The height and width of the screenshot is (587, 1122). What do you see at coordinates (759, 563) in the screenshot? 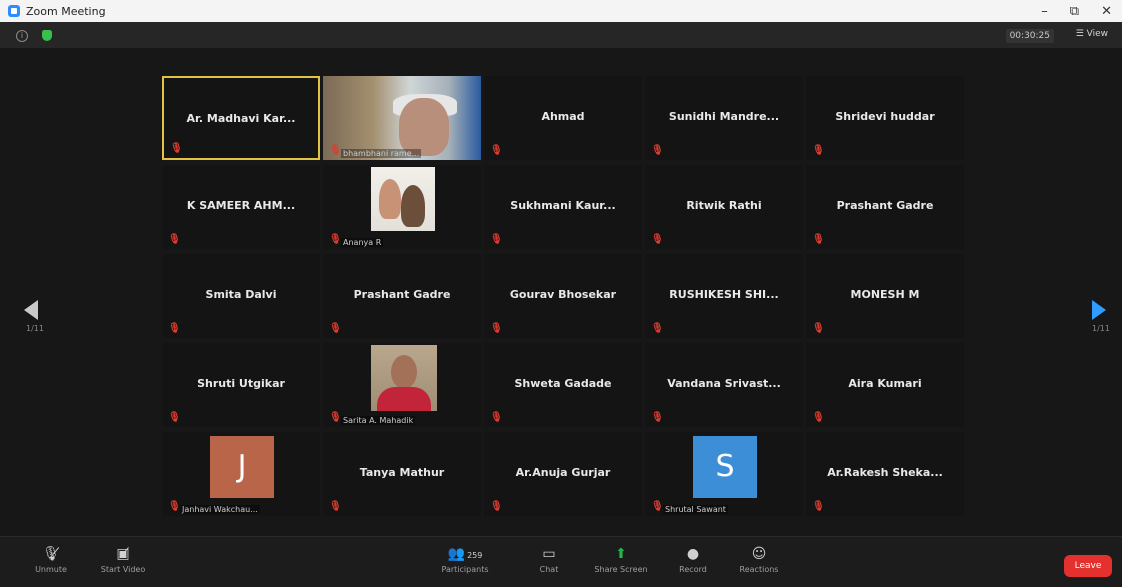
I see `reactions-button: ☺ Reactions` at bounding box center [759, 563].